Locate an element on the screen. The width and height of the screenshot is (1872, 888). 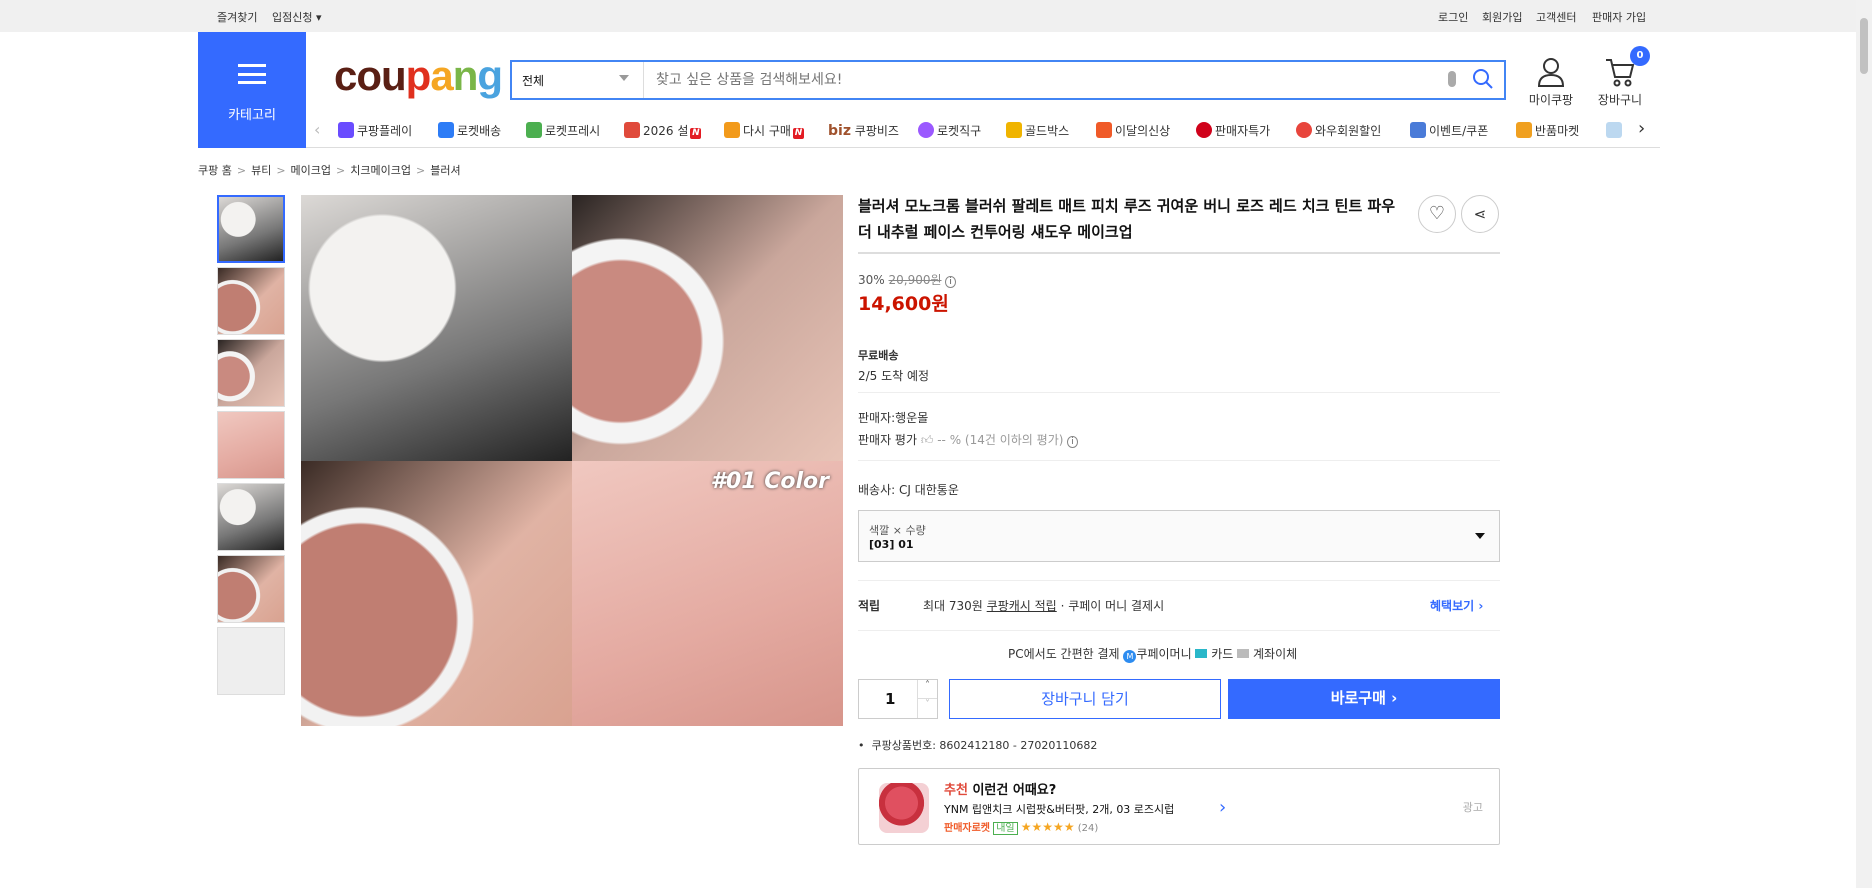
nav-label: 다시 구매 is located at coordinates (767, 131).